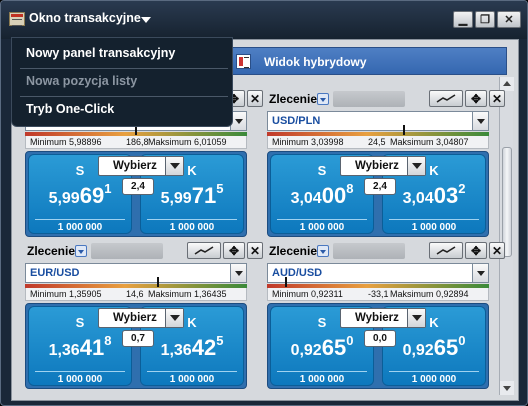  I want to click on currency-pair-value: EUR/USD, so click(55, 273).